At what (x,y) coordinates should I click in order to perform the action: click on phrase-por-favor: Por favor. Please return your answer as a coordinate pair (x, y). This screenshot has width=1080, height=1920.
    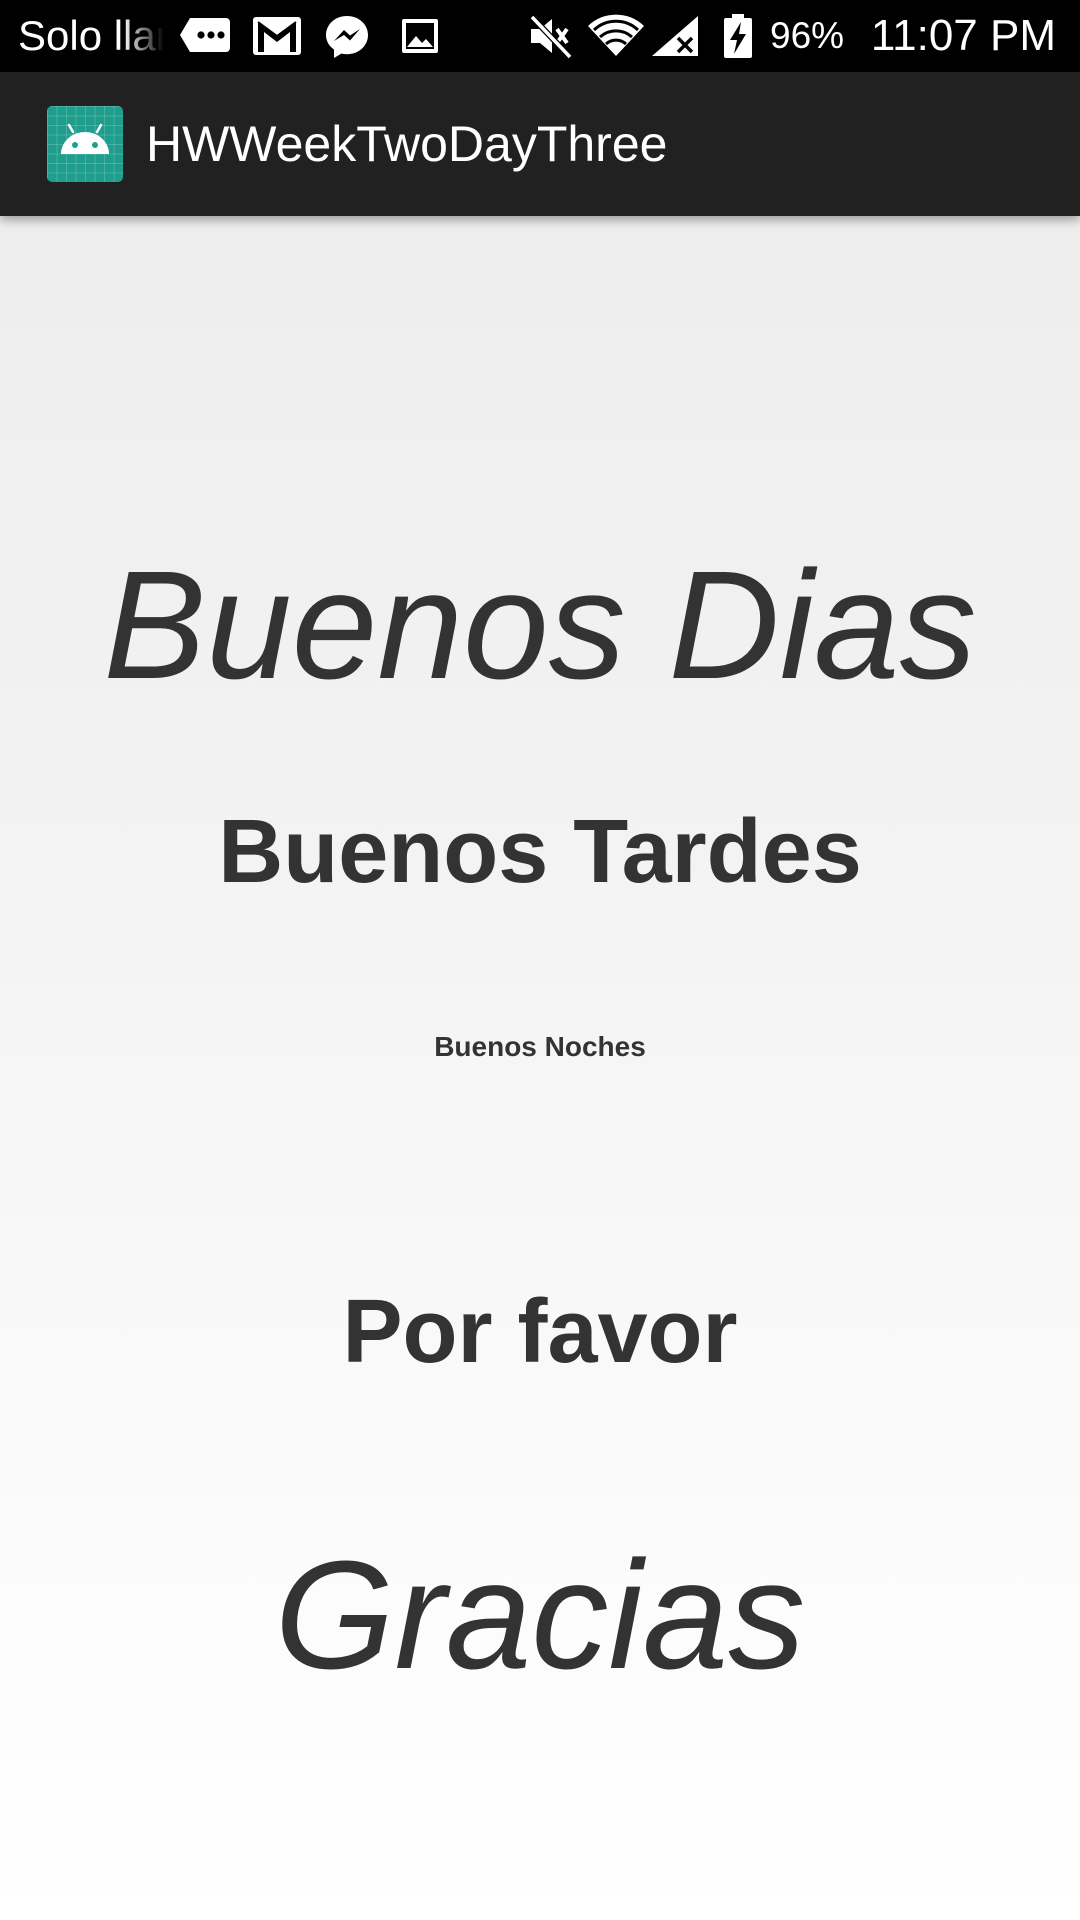
    Looking at the image, I should click on (540, 1332).